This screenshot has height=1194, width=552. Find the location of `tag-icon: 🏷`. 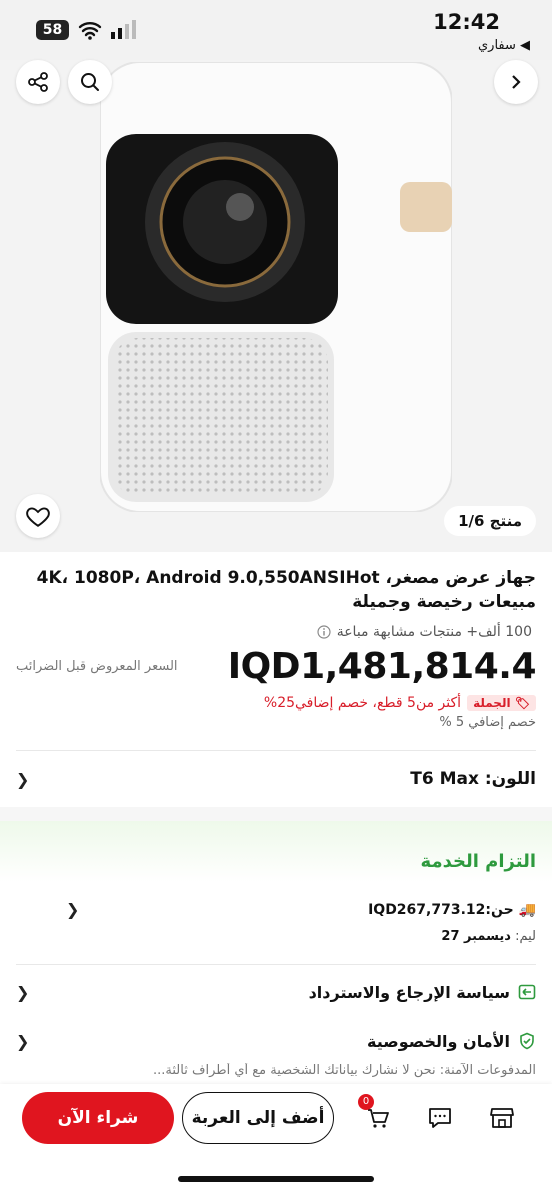

tag-icon: 🏷 is located at coordinates (522, 703).